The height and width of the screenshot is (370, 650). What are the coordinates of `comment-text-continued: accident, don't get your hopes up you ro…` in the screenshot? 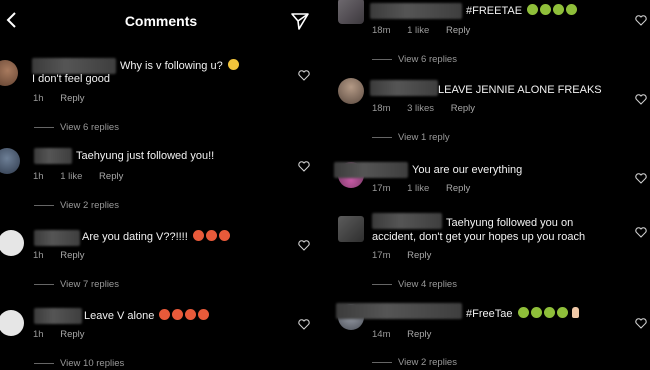 It's located at (479, 237).